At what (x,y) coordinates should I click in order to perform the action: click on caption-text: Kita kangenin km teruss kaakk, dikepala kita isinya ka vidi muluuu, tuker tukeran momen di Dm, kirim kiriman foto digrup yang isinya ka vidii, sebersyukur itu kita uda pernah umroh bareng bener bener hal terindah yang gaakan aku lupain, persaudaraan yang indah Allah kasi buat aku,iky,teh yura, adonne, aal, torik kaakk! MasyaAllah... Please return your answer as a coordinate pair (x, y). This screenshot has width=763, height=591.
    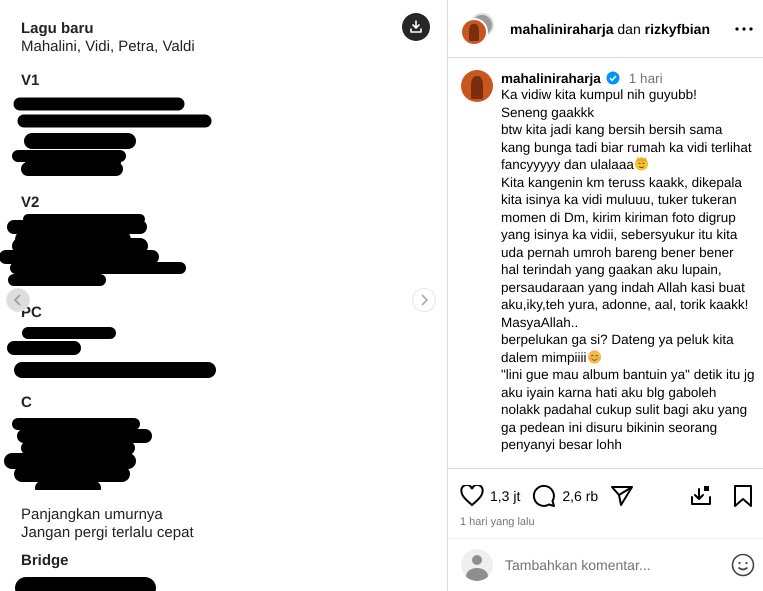
    Looking at the image, I should click on (625, 252).